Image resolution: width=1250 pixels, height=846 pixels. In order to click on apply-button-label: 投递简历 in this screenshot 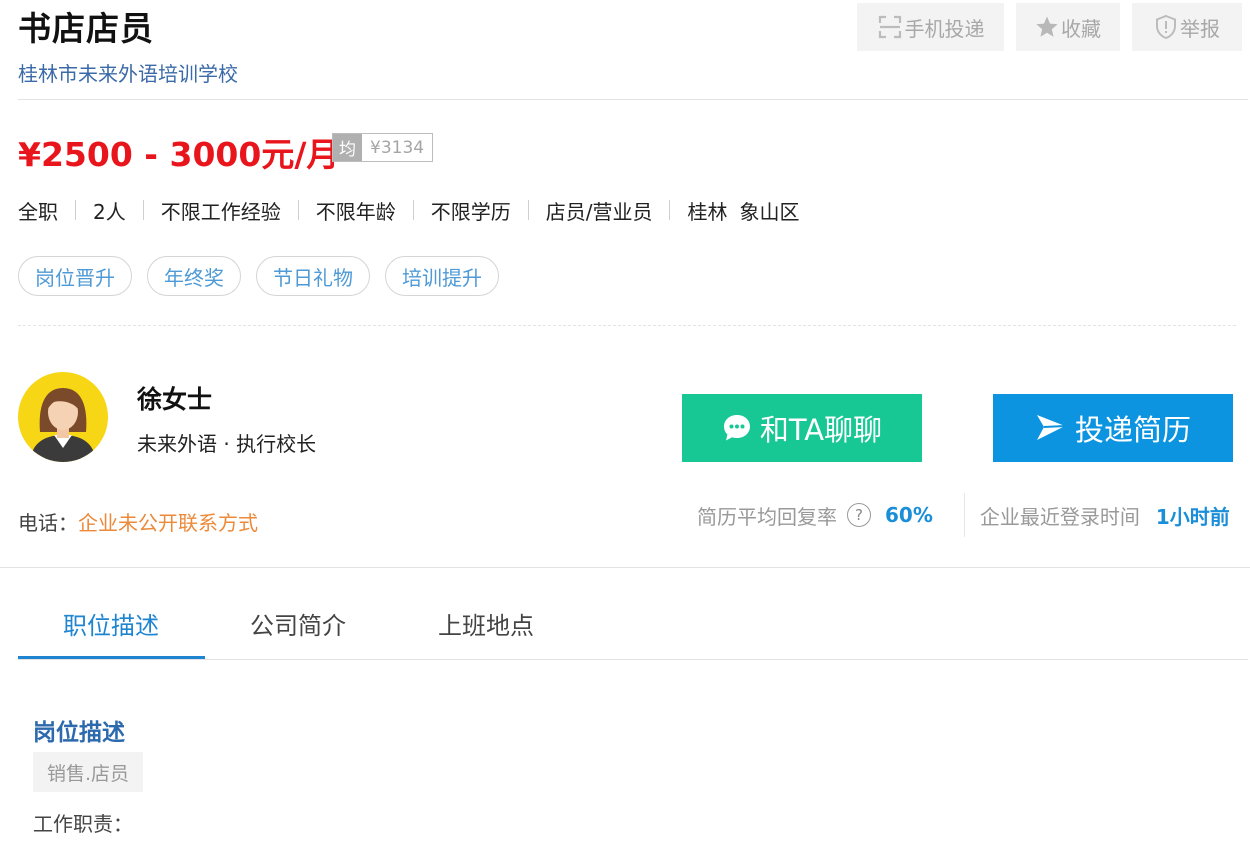, I will do `click(1132, 430)`.